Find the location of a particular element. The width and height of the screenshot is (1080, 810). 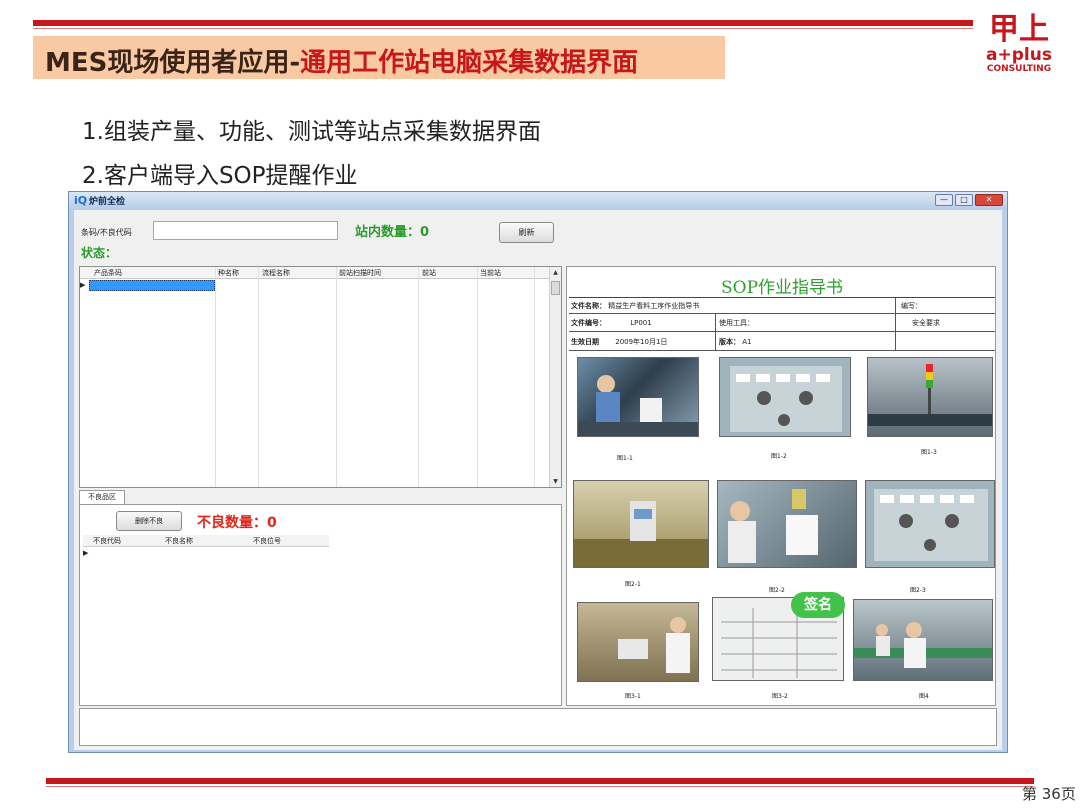

sop-file-no-label: 文件编号： is located at coordinates (588, 323).